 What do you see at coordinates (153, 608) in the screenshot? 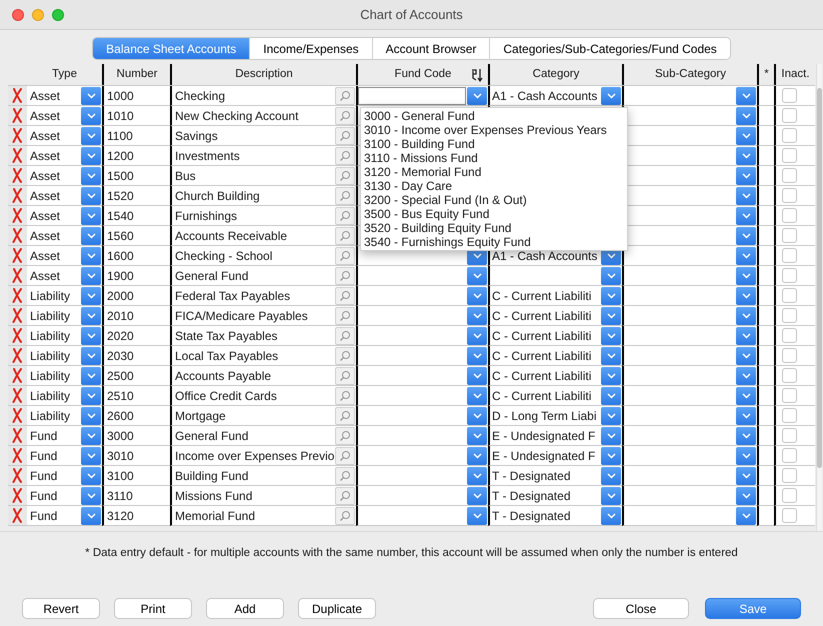
I see `action-button: Print` at bounding box center [153, 608].